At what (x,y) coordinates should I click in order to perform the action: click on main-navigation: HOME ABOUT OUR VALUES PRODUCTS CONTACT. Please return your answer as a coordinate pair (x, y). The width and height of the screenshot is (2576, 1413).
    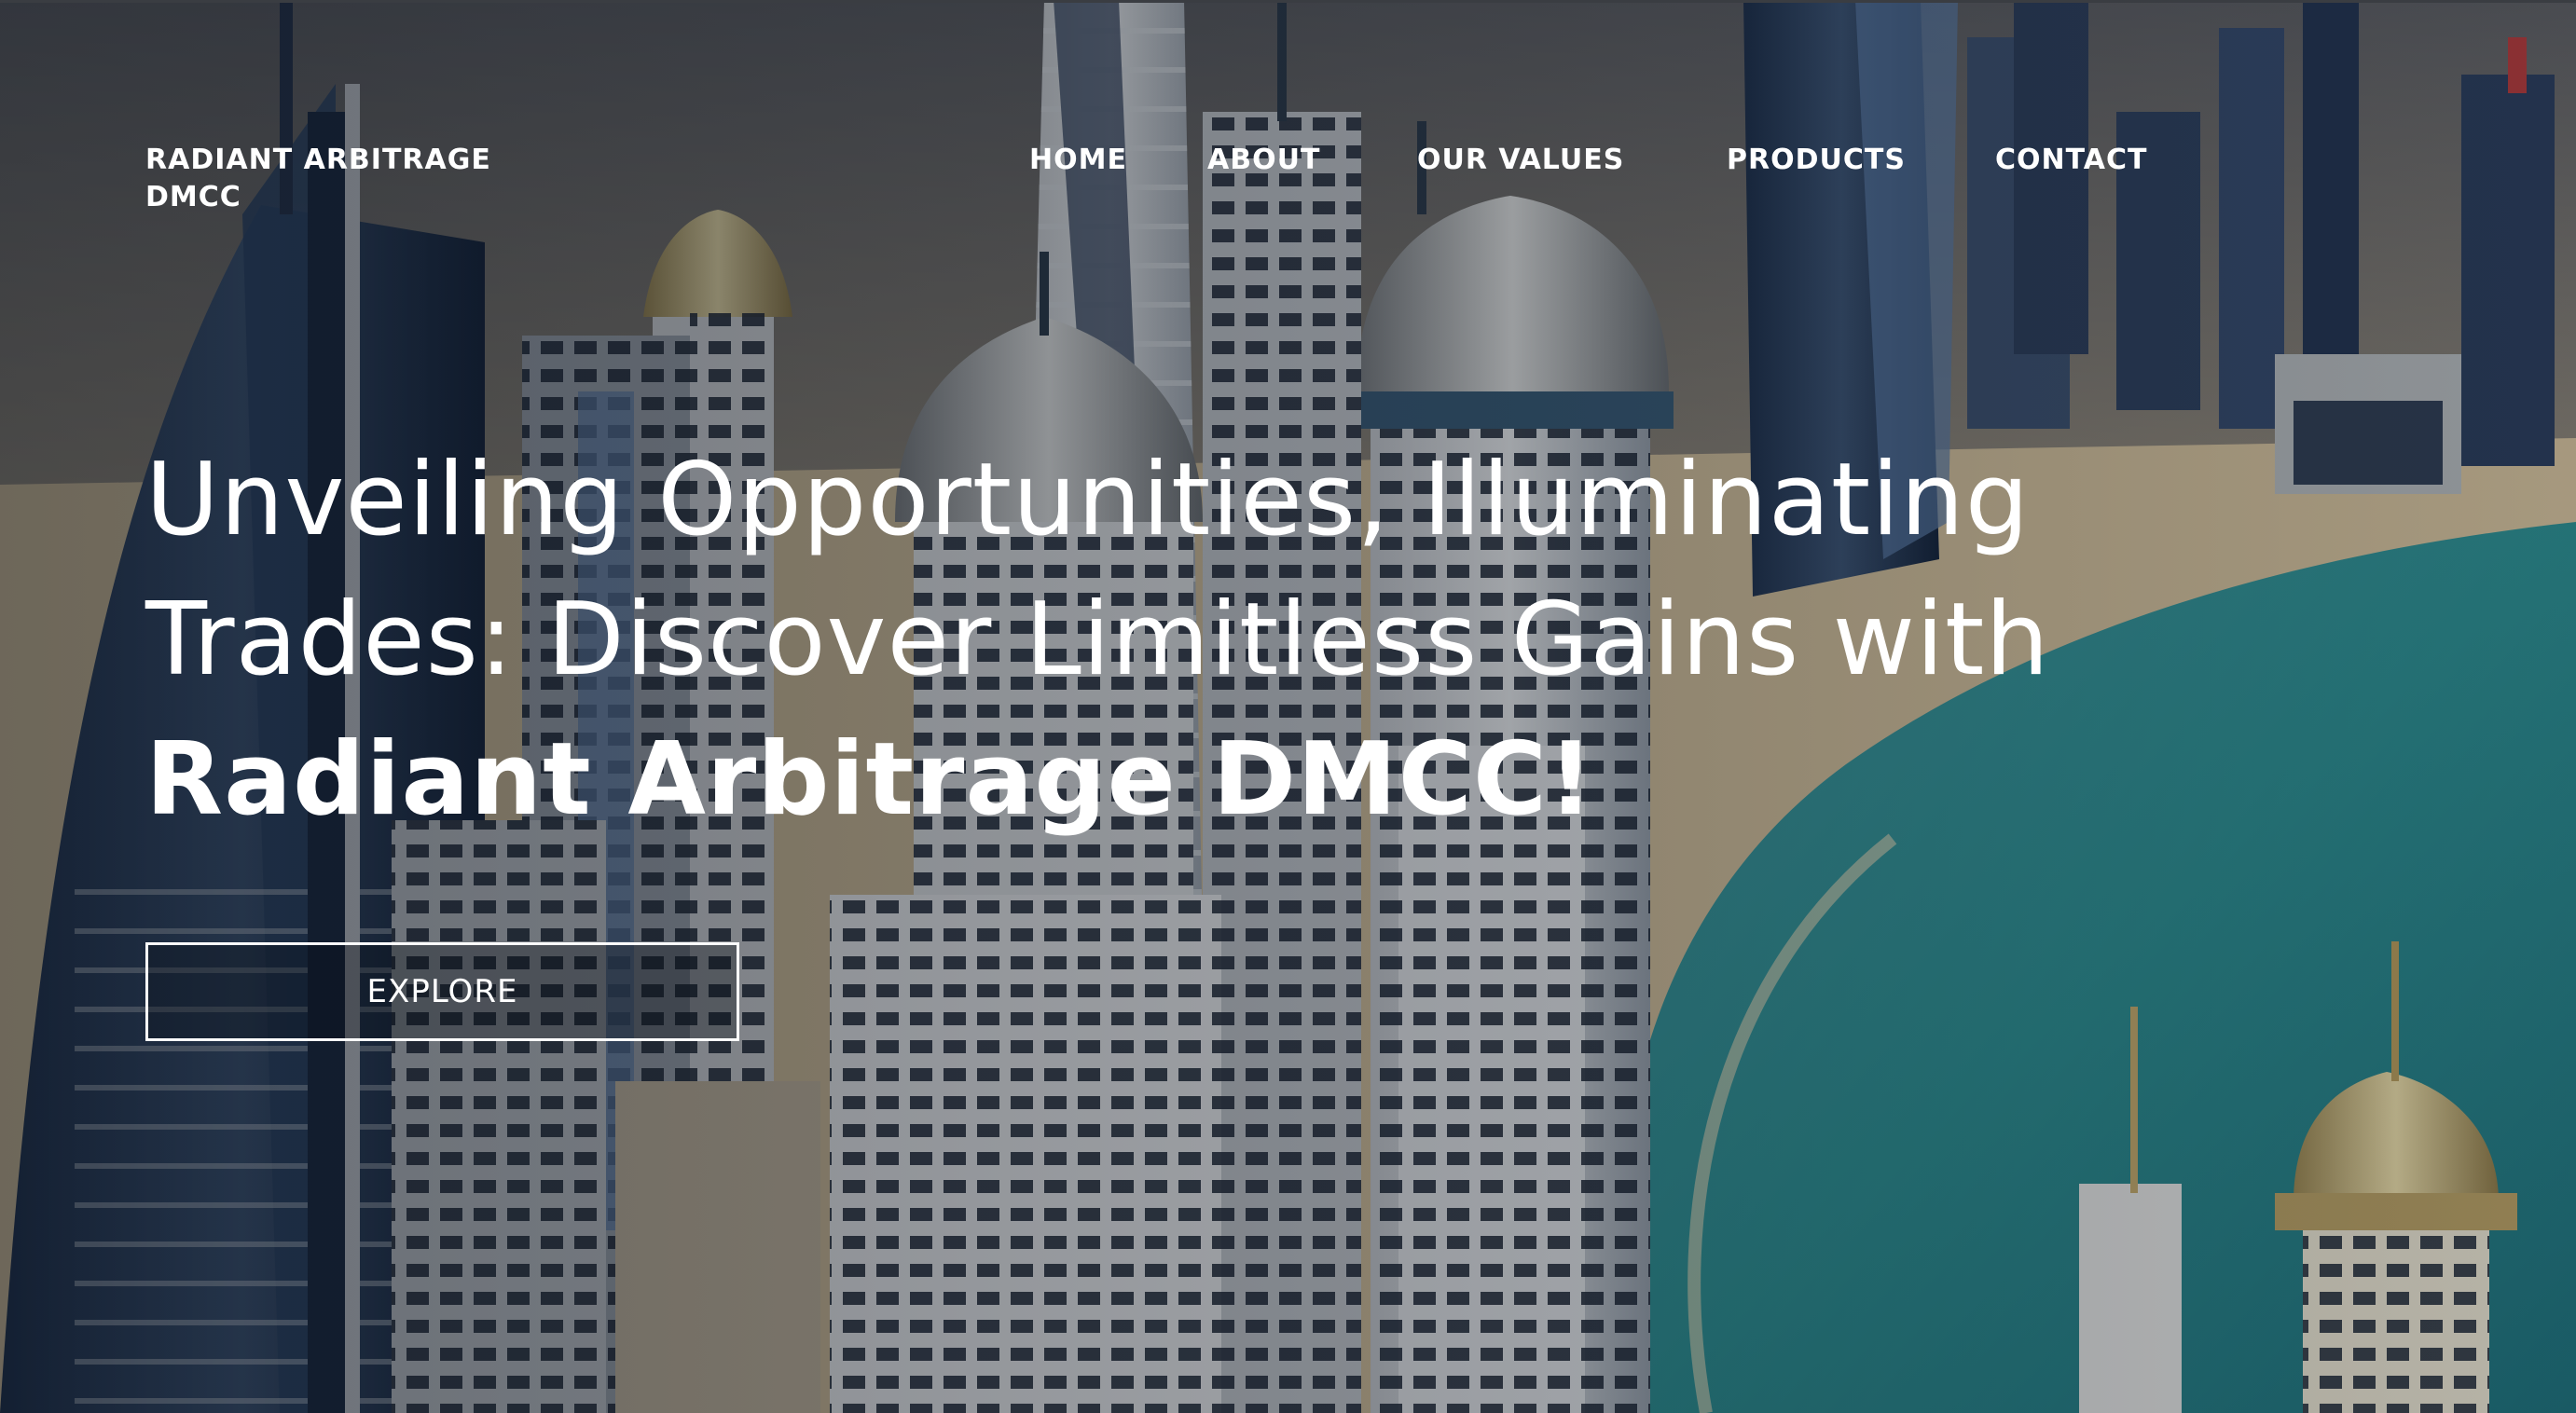
    Looking at the image, I should click on (1288, 161).